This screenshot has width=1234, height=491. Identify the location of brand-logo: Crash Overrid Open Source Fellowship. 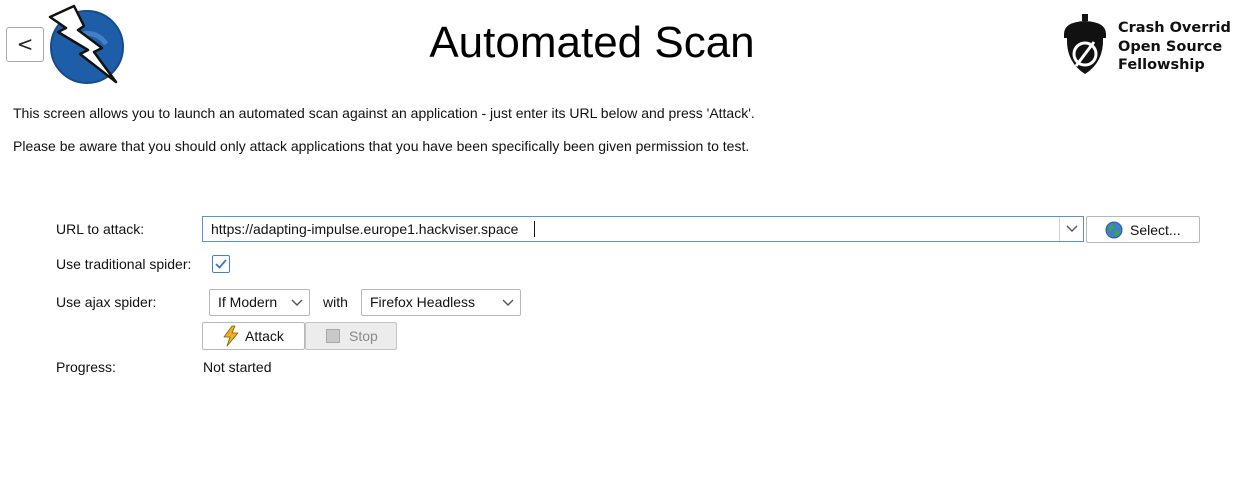
(1147, 44).